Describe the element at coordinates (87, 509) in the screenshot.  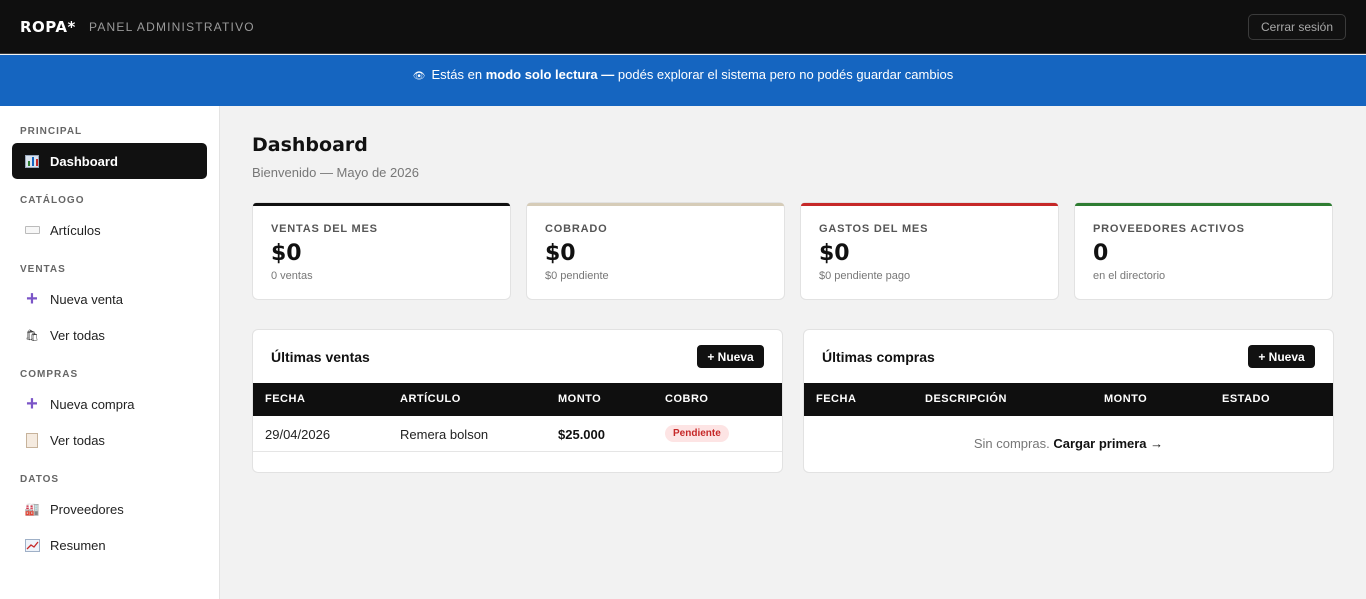
I see `sidebar-item-label: Proveedores` at that location.